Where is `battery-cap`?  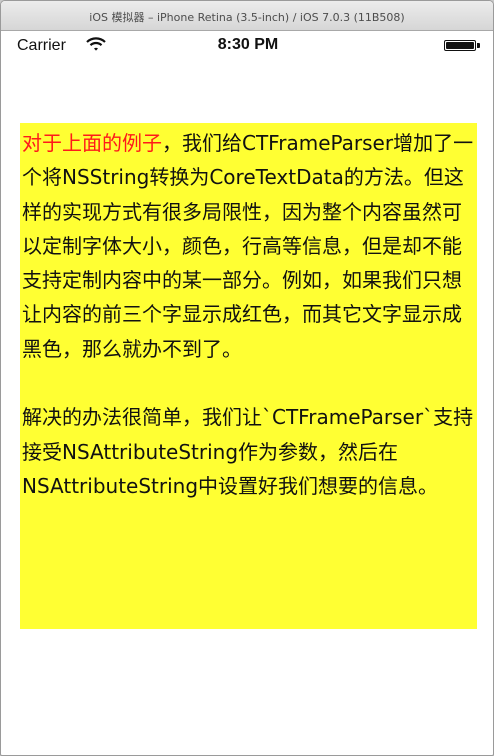
battery-cap is located at coordinates (478, 45).